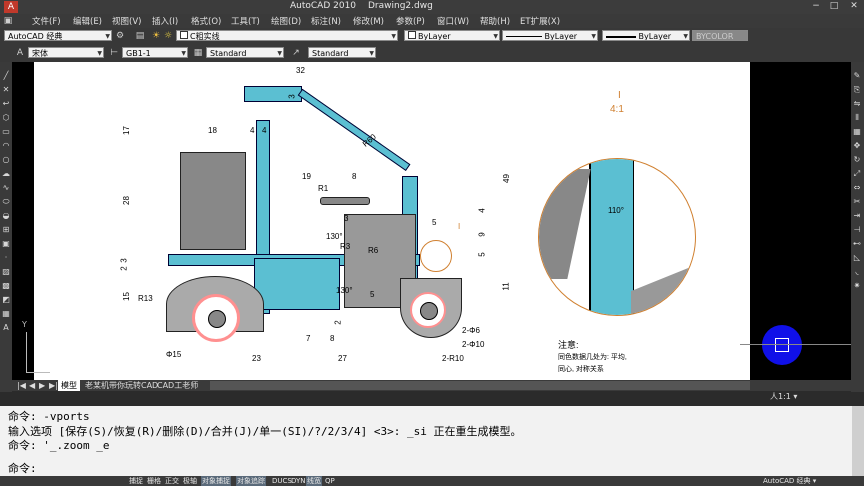 Image resolution: width=864 pixels, height=486 pixels. I want to click on layer-select: C粗实线 ▼, so click(287, 35).